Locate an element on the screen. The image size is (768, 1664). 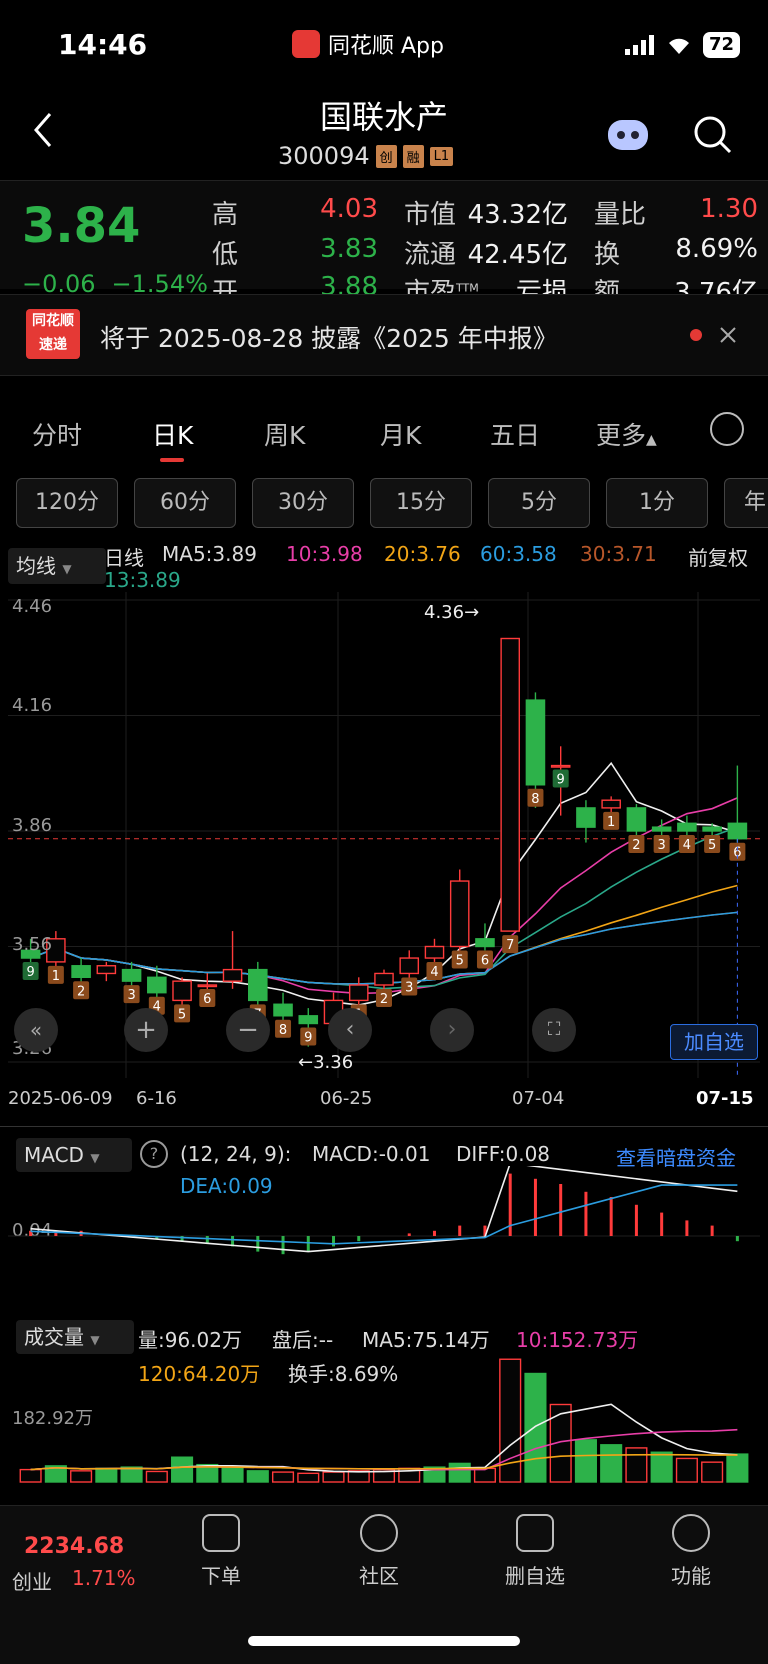
zoom-in-icon: + is located at coordinates (146, 1030).